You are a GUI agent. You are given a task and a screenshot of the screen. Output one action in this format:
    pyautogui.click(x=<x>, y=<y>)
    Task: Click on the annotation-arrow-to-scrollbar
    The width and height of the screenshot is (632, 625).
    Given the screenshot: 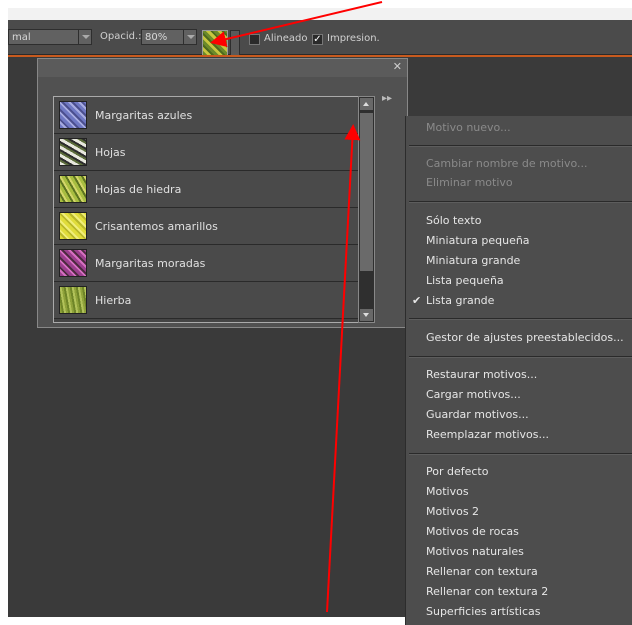 What is the action you would take?
    pyautogui.click(x=343, y=368)
    